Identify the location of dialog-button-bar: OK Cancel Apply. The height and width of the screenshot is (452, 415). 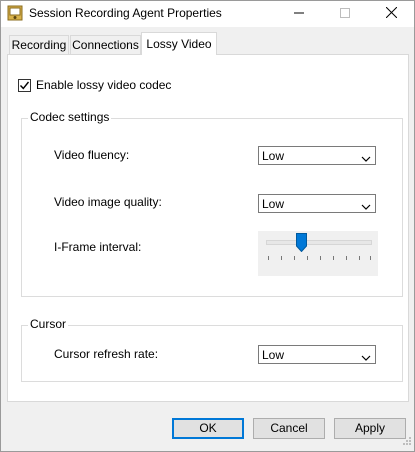
(207, 428).